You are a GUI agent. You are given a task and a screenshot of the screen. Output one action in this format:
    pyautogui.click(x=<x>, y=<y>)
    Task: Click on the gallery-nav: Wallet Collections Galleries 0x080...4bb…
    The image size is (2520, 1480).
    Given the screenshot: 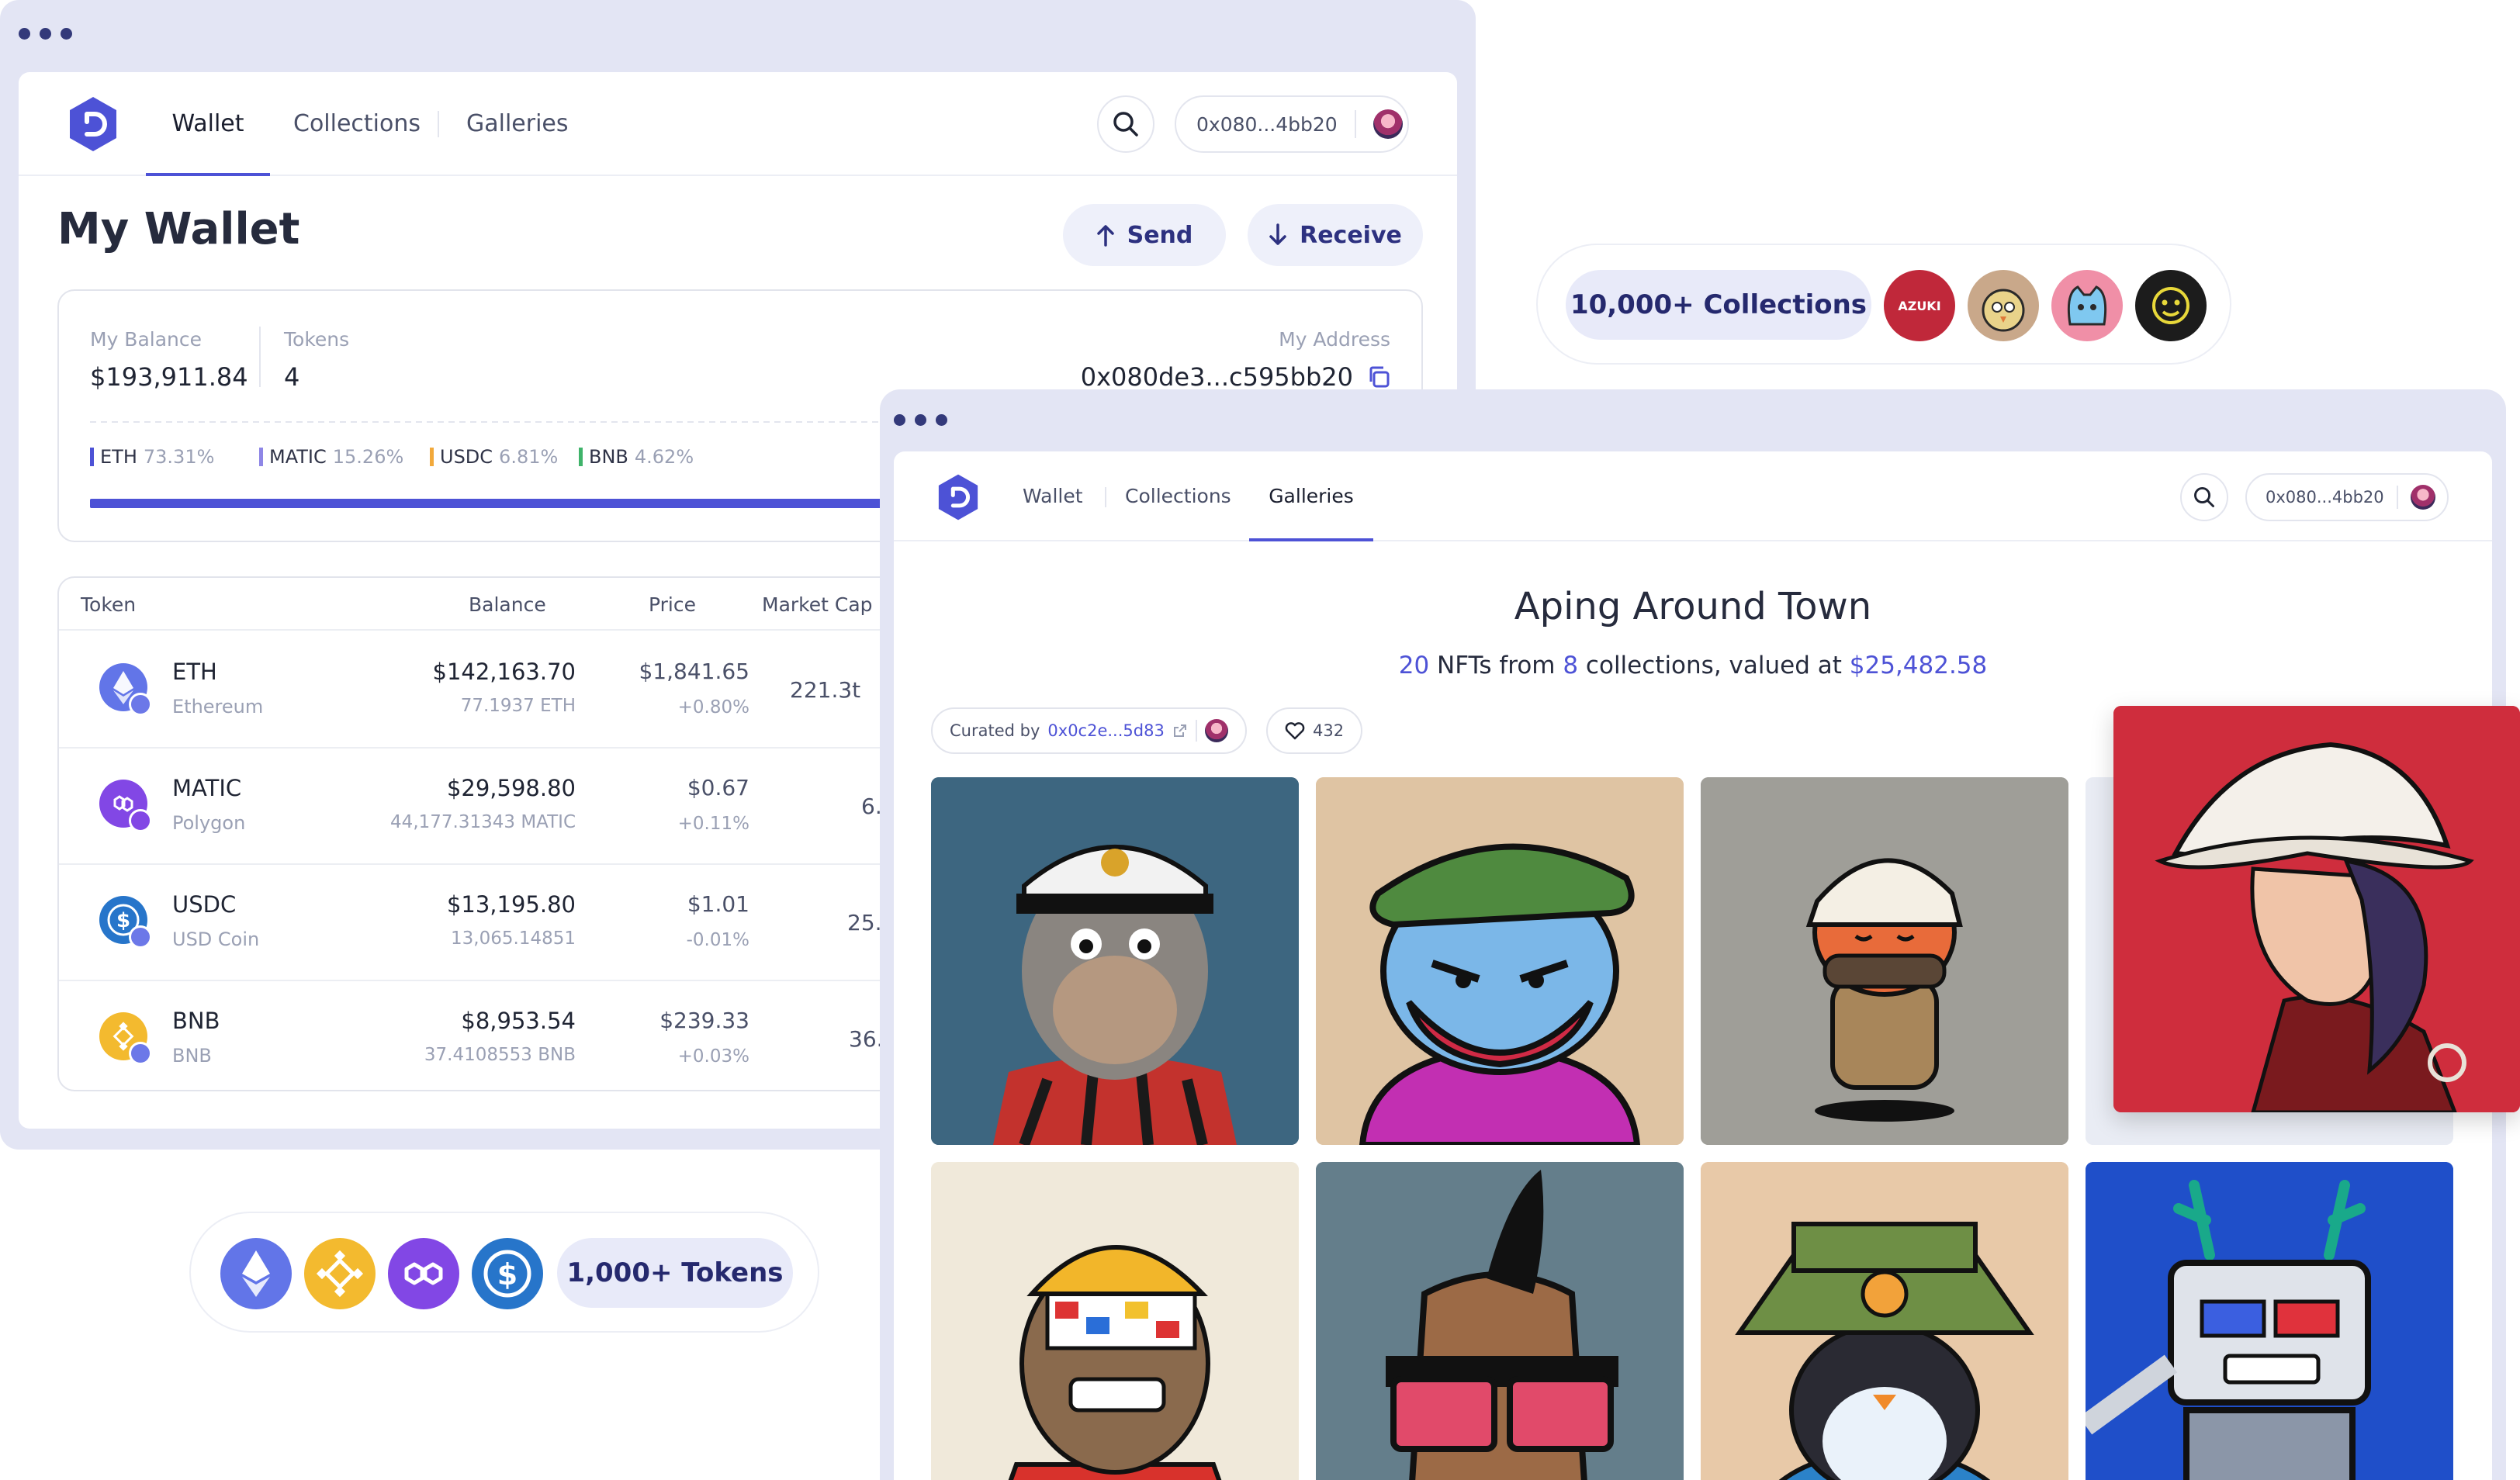 What is the action you would take?
    pyautogui.click(x=1693, y=496)
    